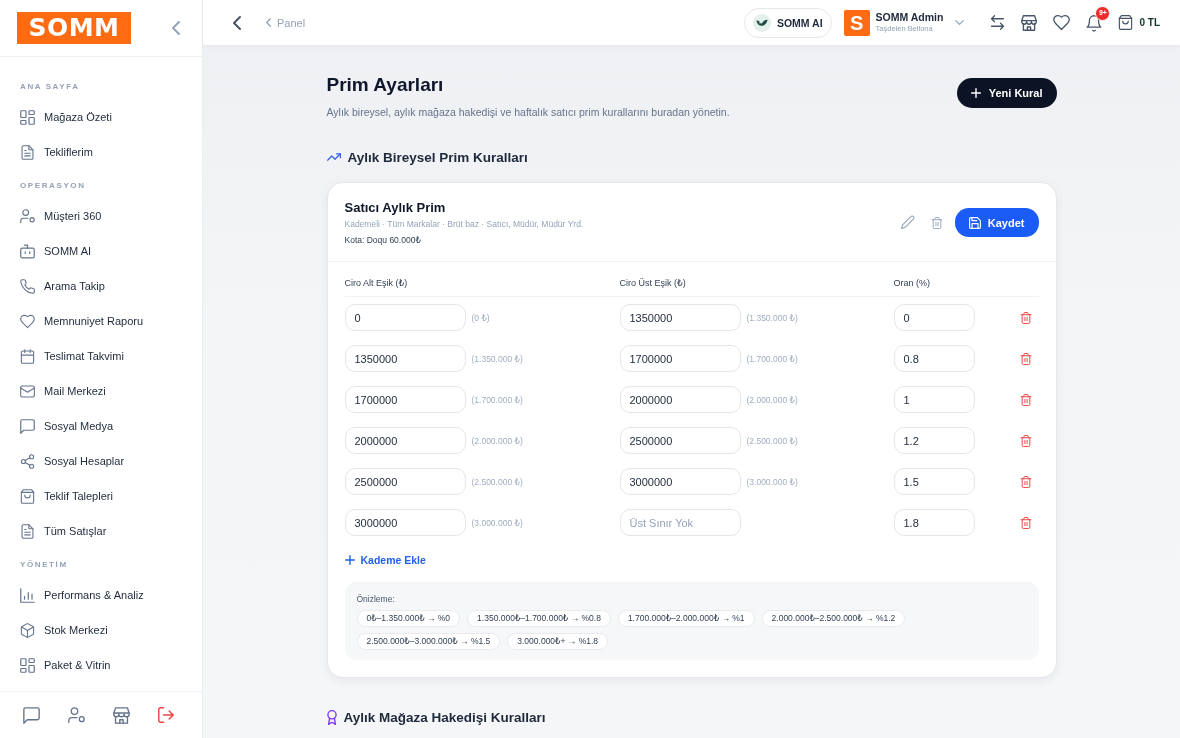 The height and width of the screenshot is (738, 1180). What do you see at coordinates (998, 22) in the screenshot?
I see `swap-icon` at bounding box center [998, 22].